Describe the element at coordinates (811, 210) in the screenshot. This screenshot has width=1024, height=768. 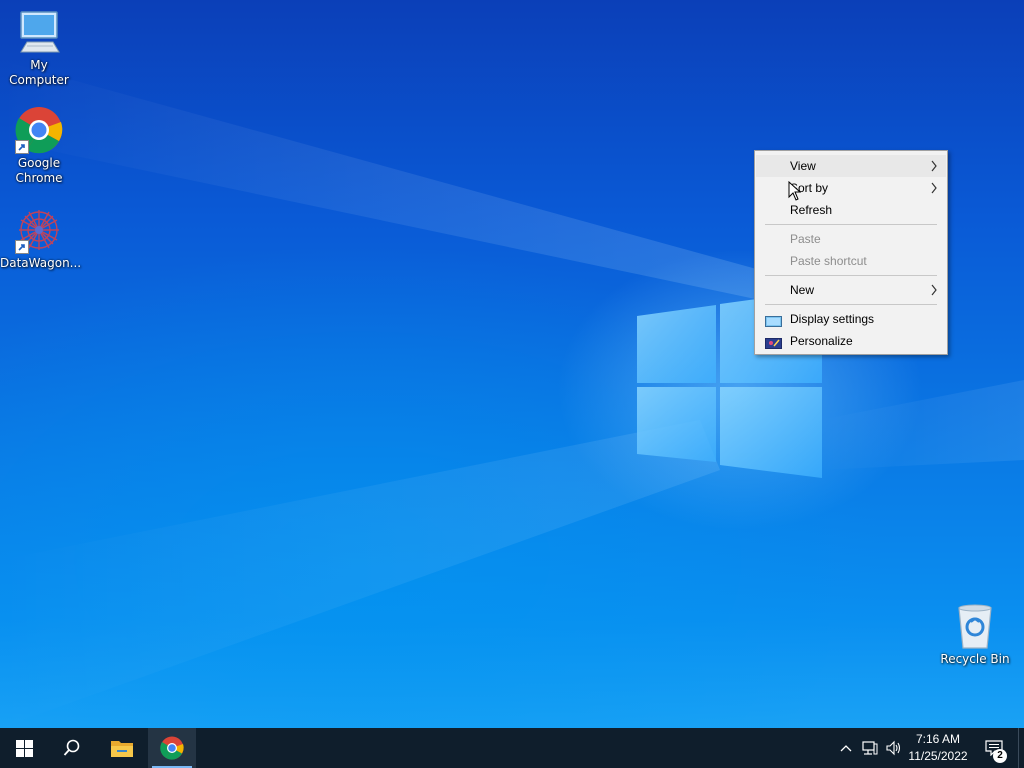
I see `menu-item-label: Refresh` at that location.